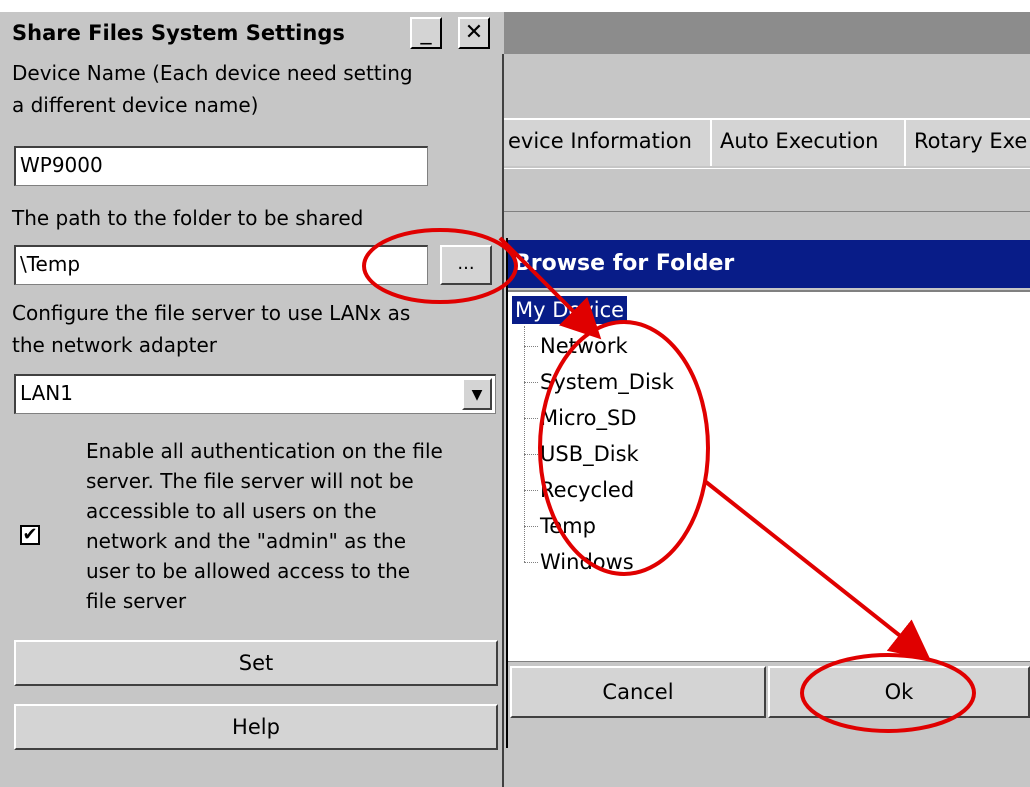 This screenshot has height=787, width=1030. Describe the element at coordinates (515, 6) in the screenshot. I see `cropped-top-edge` at that location.